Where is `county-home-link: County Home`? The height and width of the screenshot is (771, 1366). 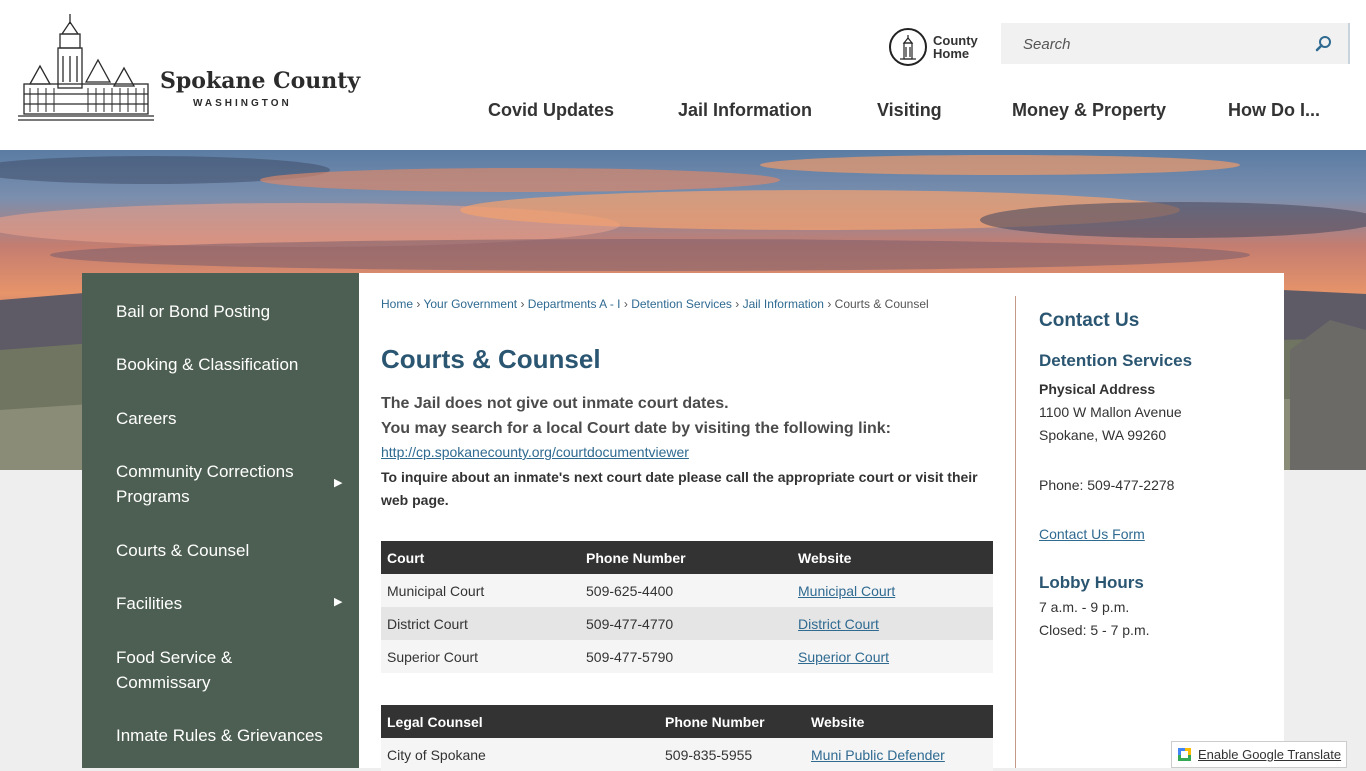 county-home-link: County Home is located at coordinates (934, 48).